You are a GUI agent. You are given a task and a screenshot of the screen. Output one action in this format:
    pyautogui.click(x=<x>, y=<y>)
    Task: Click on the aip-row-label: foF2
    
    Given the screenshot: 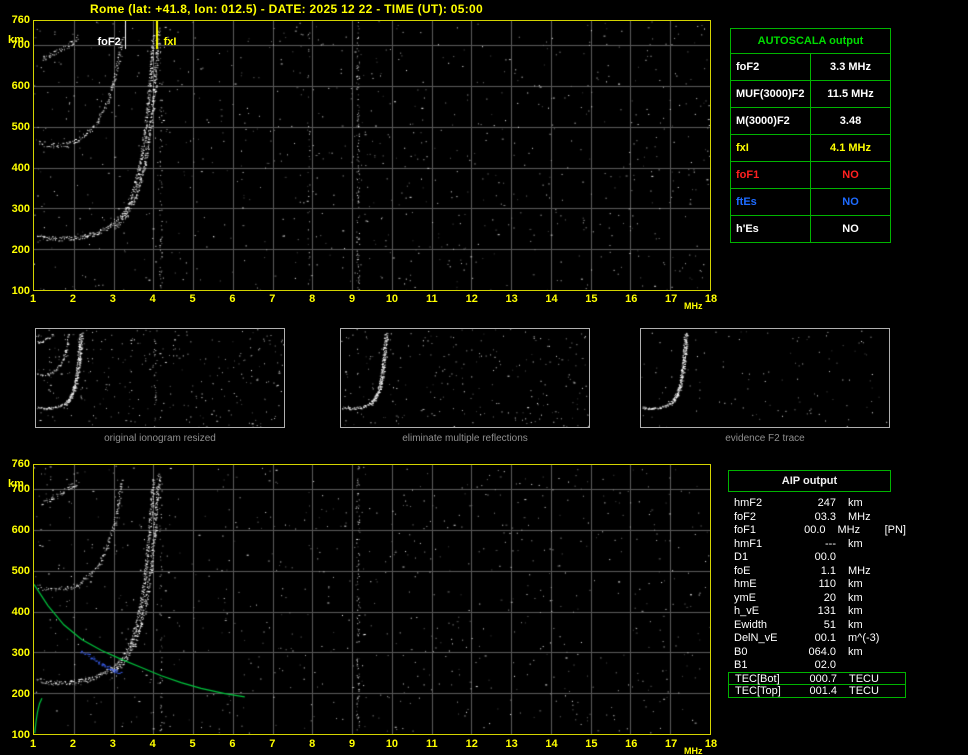 What is the action you would take?
    pyautogui.click(x=745, y=516)
    